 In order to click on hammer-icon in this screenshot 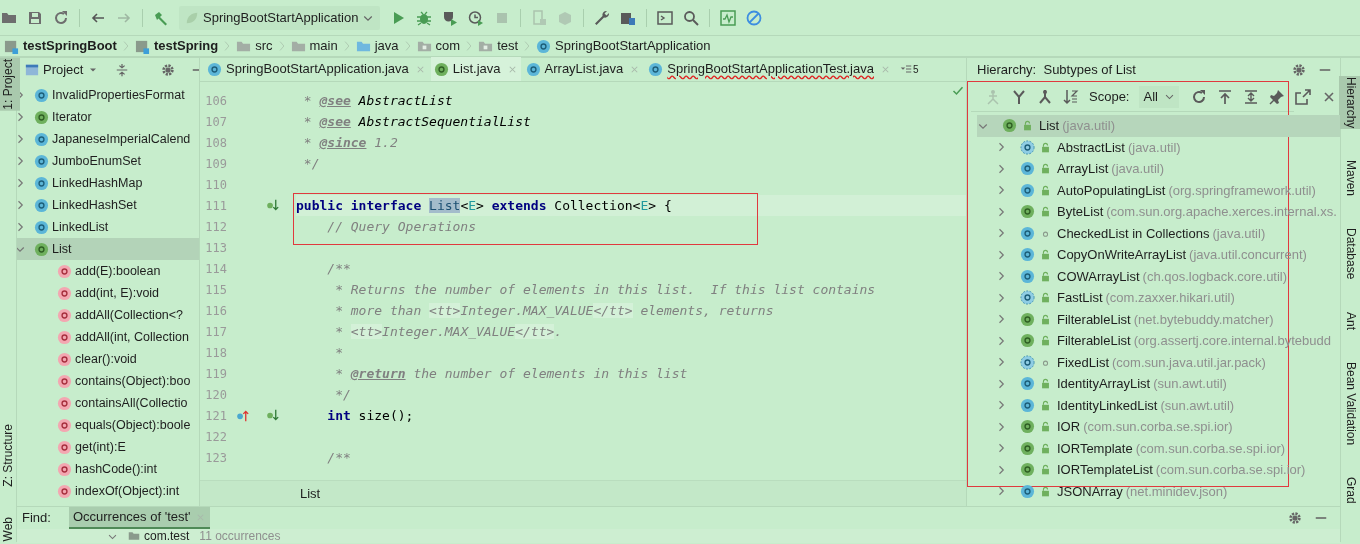, I will do `click(161, 17)`.